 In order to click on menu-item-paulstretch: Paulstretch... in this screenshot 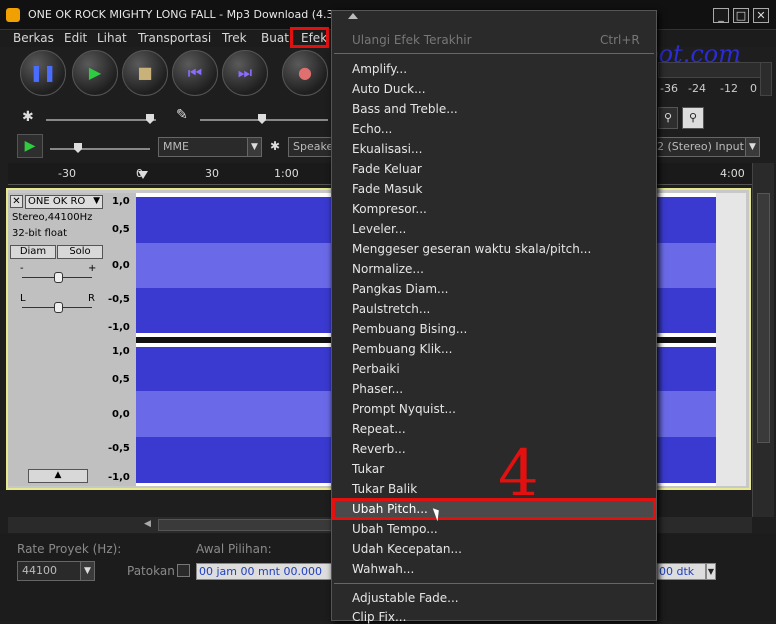, I will do `click(391, 309)`.